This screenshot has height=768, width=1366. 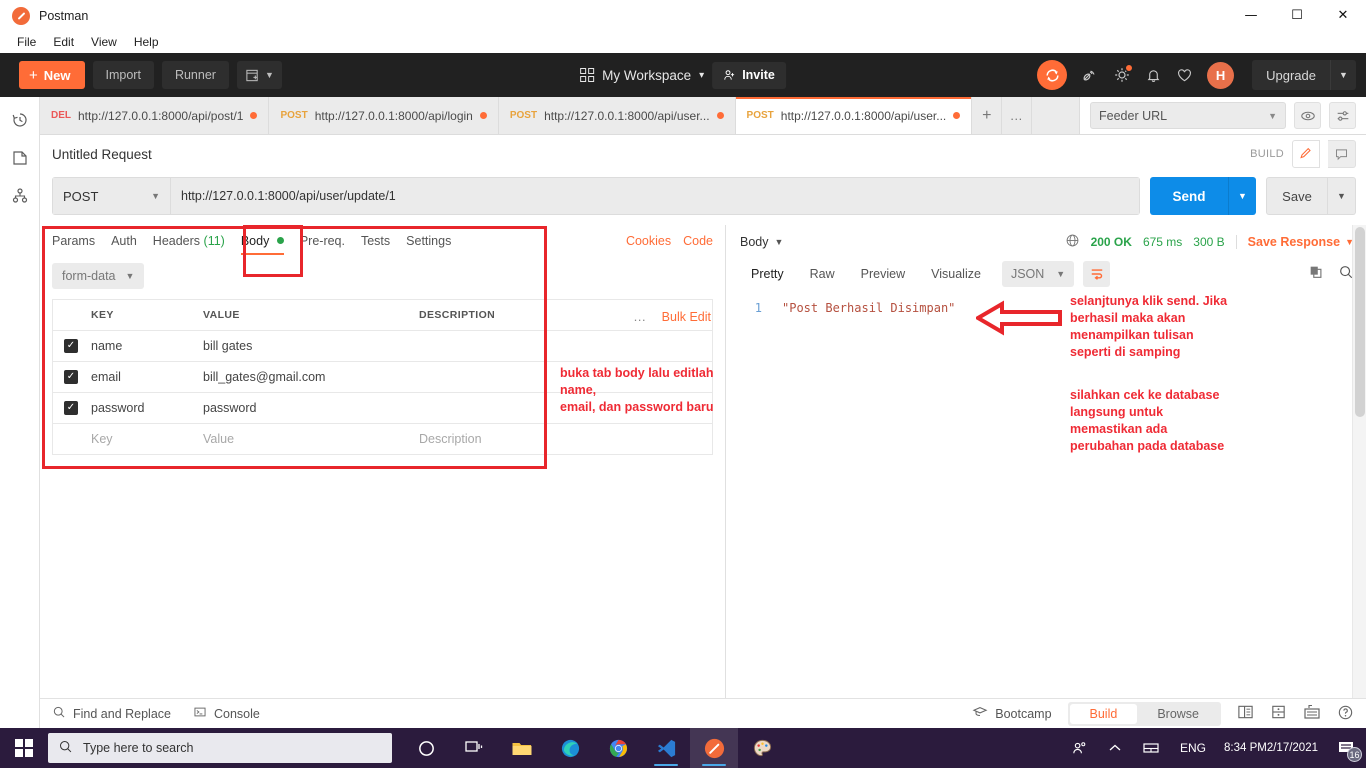 I want to click on subtab-headers: Headers (11), so click(x=189, y=244).